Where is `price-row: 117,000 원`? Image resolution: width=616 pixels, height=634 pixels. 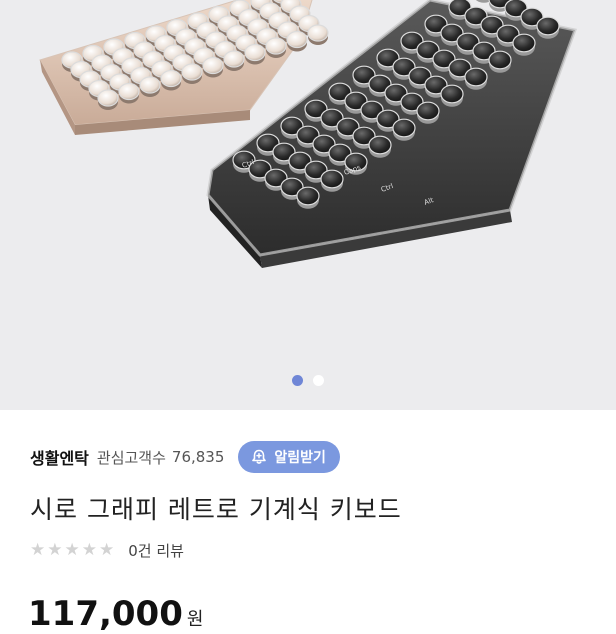
price-row: 117,000 원 is located at coordinates (115, 614).